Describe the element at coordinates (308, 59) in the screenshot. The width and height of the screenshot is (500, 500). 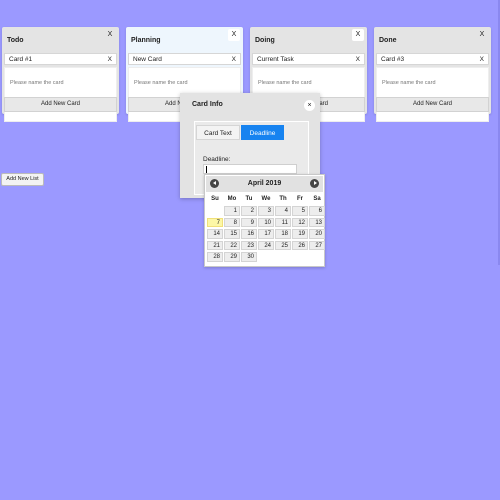
I see `card: Current Task X` at that location.